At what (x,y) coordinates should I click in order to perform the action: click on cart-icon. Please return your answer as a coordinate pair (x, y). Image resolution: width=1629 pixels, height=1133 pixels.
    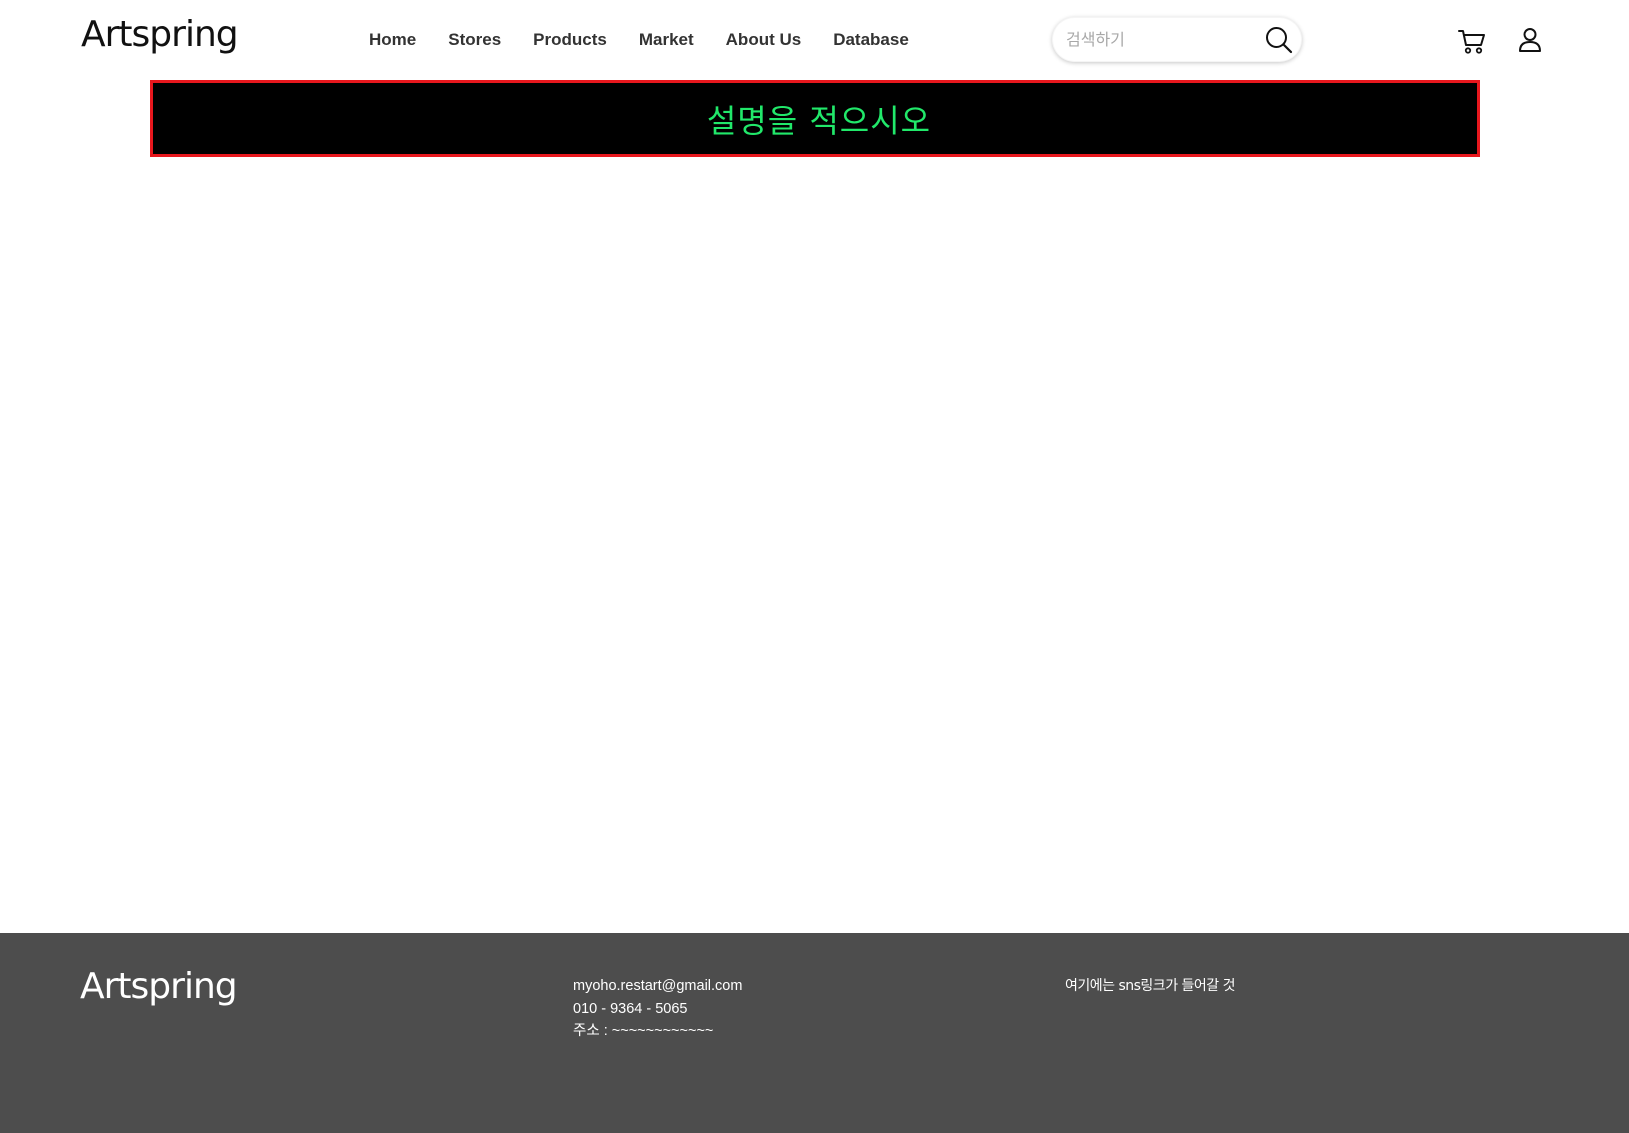
    Looking at the image, I should click on (1472, 41).